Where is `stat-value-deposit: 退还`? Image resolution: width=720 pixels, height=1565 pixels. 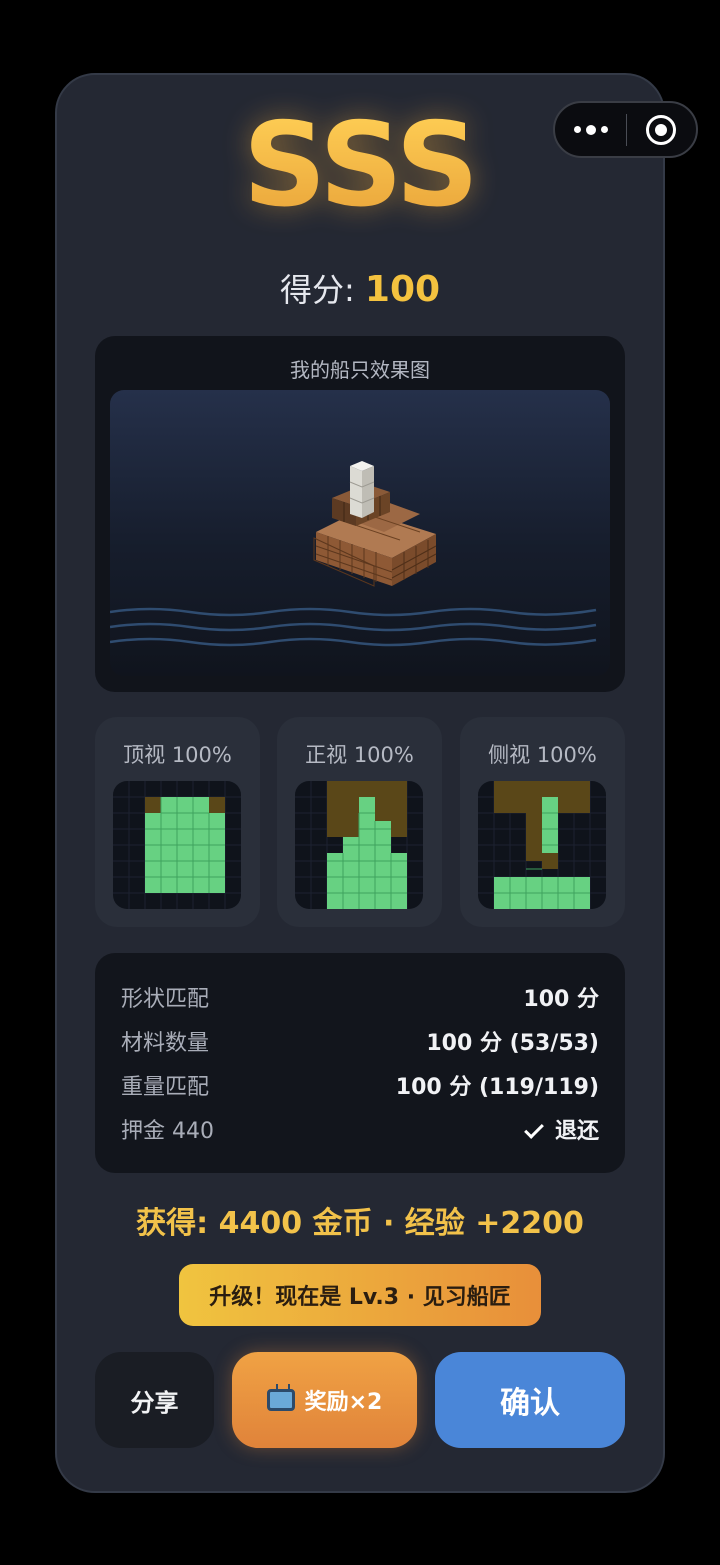 stat-value-deposit: 退还 is located at coordinates (561, 1129).